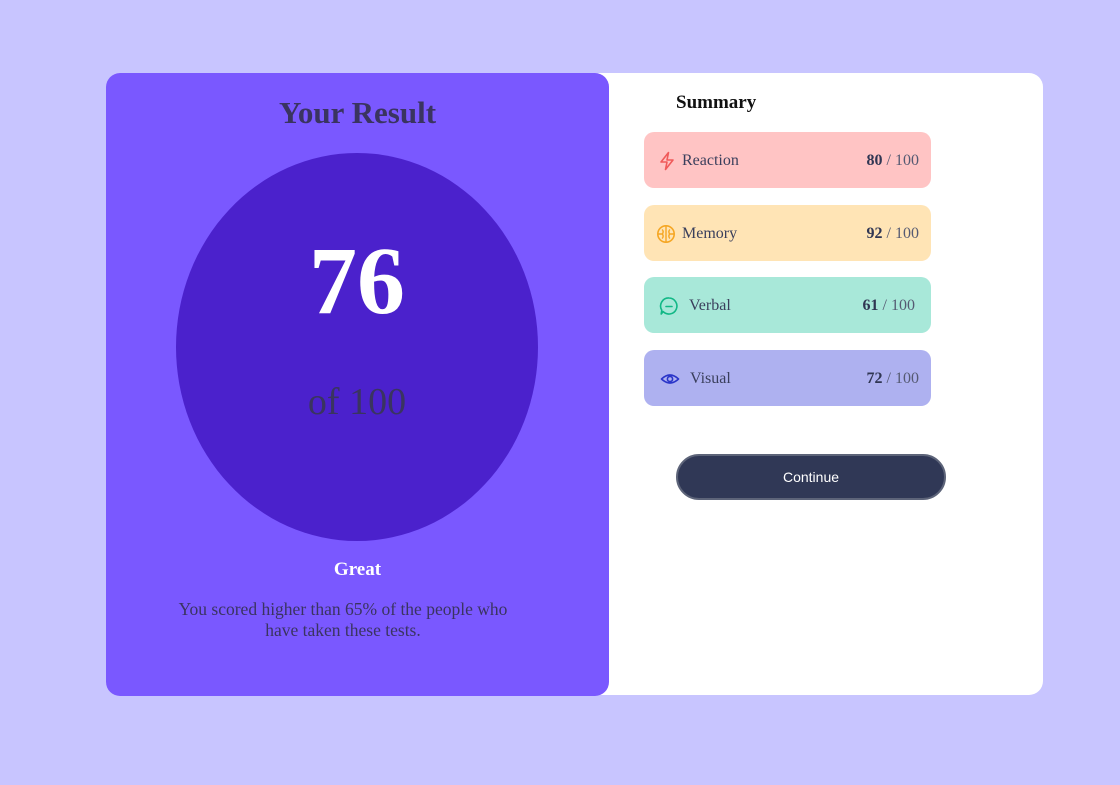  Describe the element at coordinates (787, 233) in the screenshot. I see `summary-item-memory: Memory 92 / 100` at that location.